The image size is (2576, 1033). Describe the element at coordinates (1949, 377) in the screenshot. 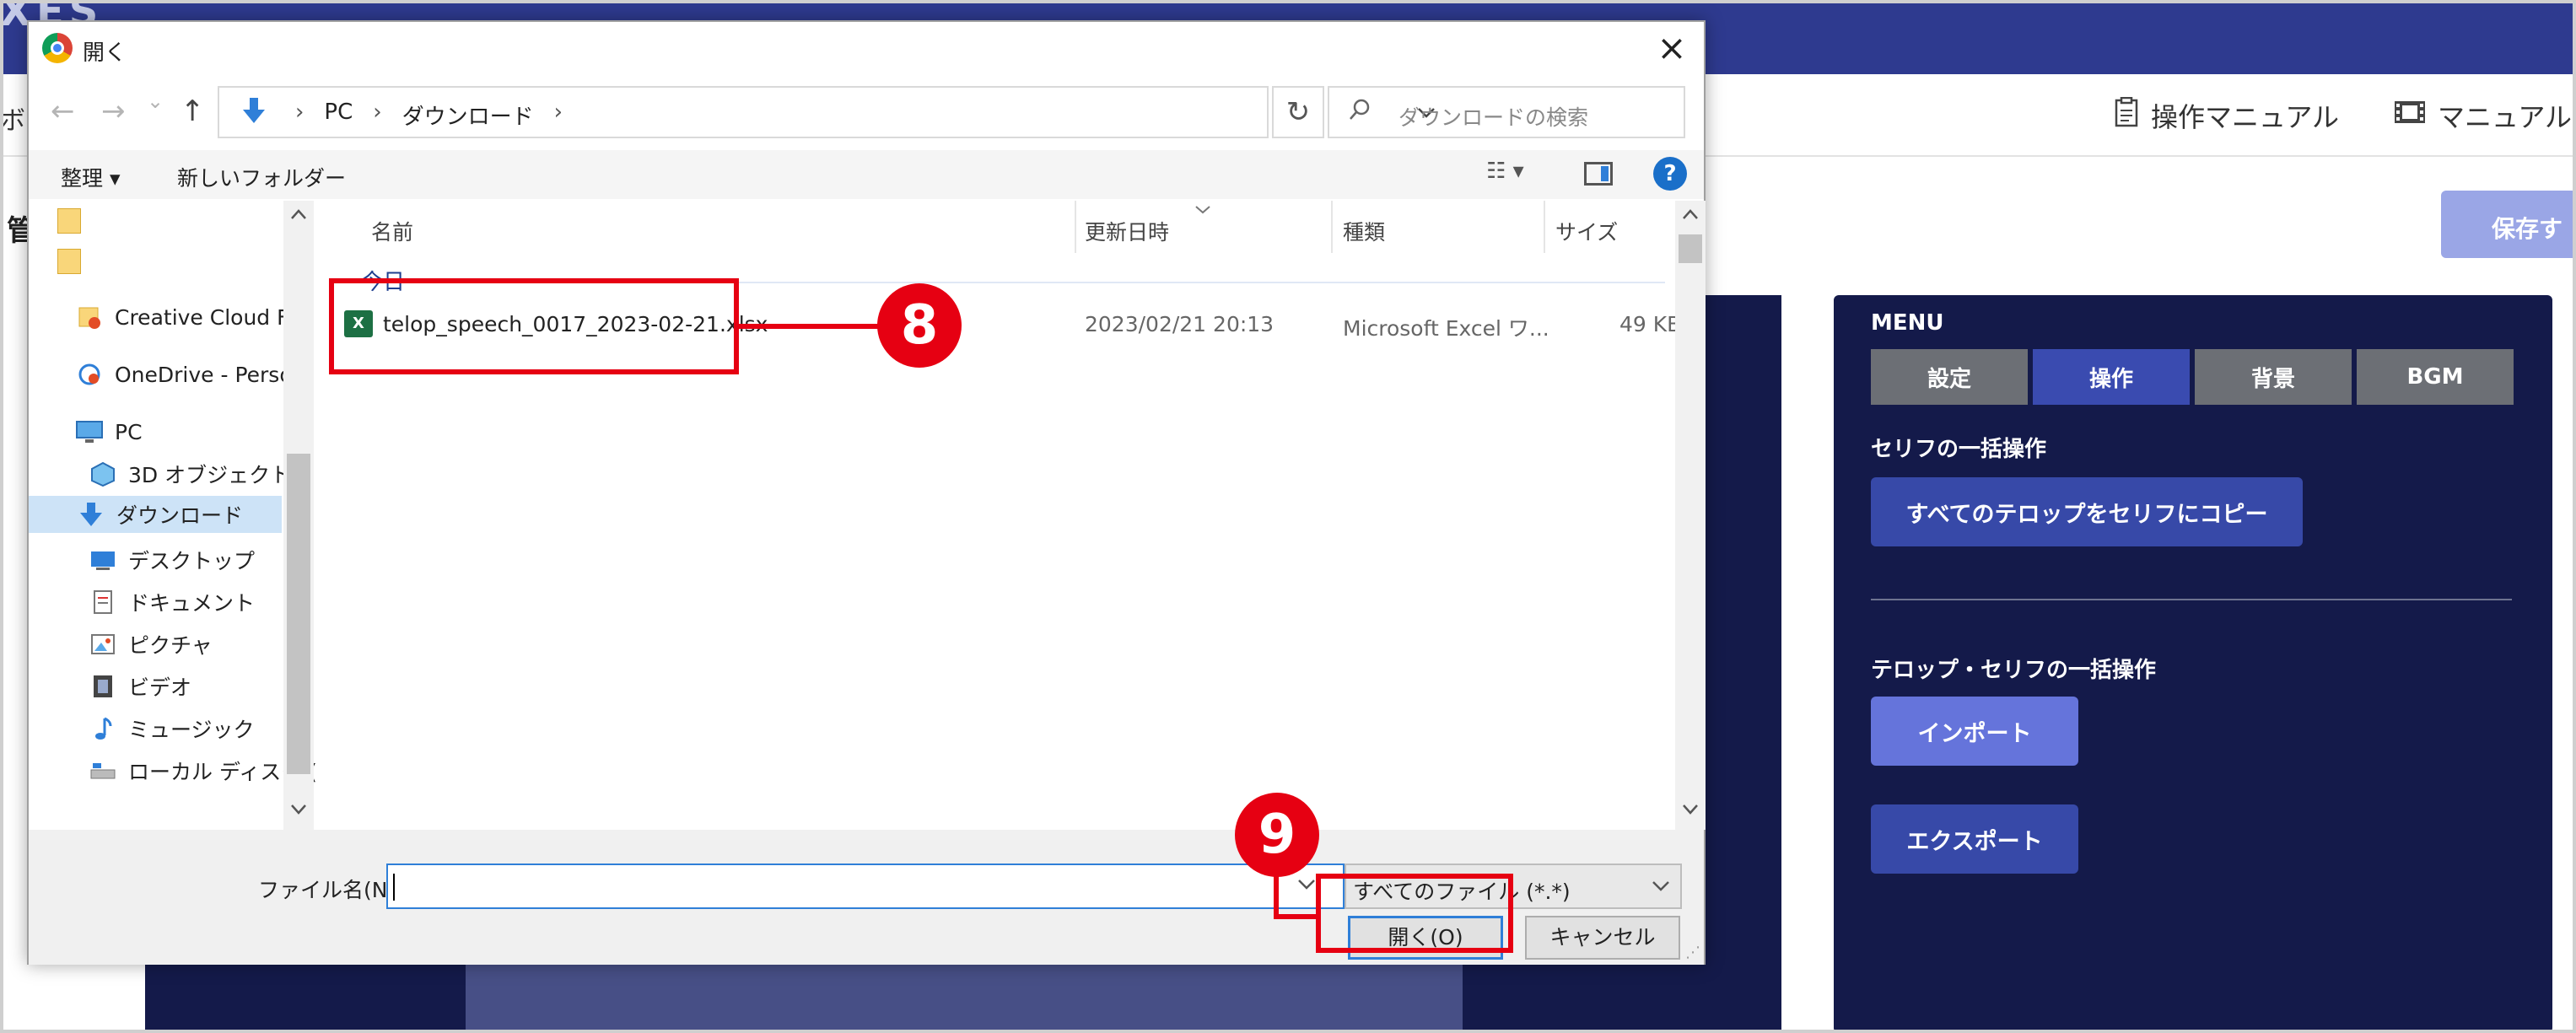

I see `tab-settings: 設定` at that location.